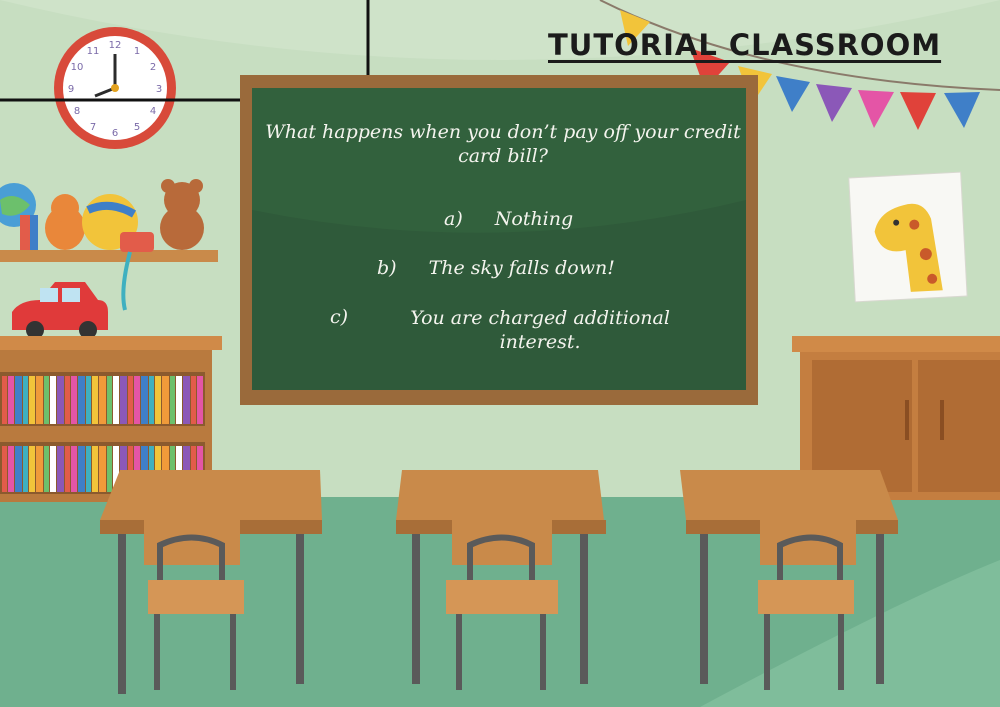 The height and width of the screenshot is (707, 1000). Describe the element at coordinates (137, 127) in the screenshot. I see `clock-number: 5` at that location.